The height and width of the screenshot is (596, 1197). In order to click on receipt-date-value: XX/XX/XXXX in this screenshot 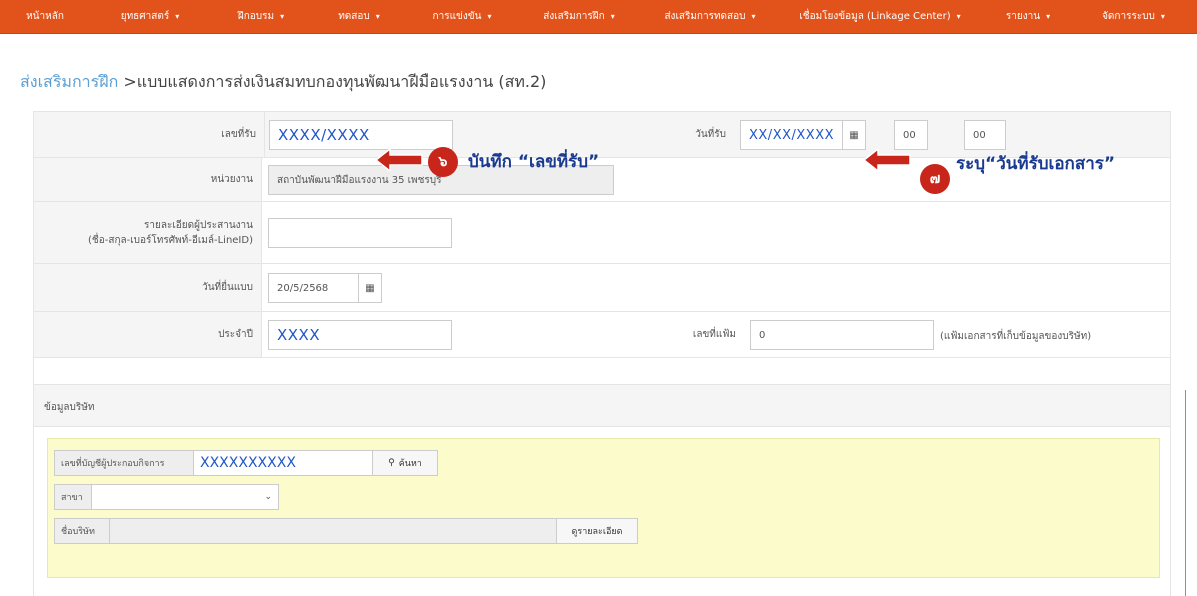, I will do `click(792, 135)`.